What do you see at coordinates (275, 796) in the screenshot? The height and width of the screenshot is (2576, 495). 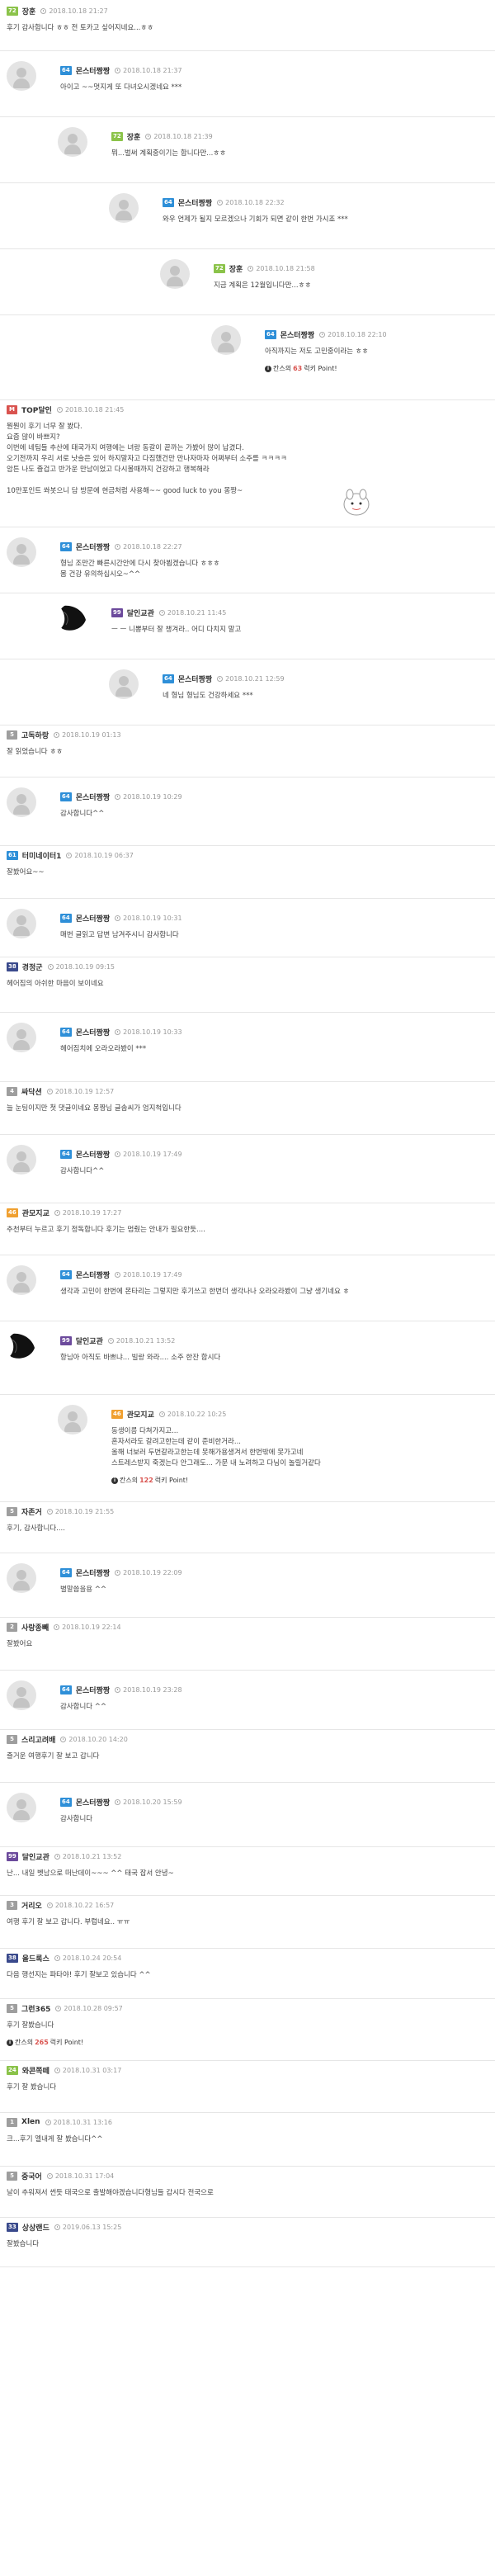 I see `comment-header: 64 몬스터짱짱 2018.10.19 10:29` at bounding box center [275, 796].